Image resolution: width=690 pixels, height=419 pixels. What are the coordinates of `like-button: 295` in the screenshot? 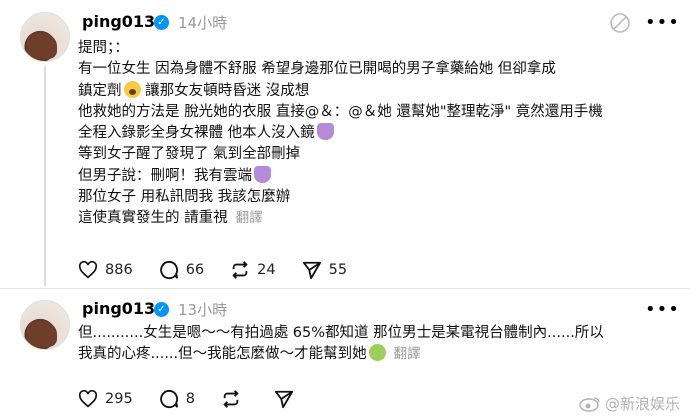 It's located at (105, 399).